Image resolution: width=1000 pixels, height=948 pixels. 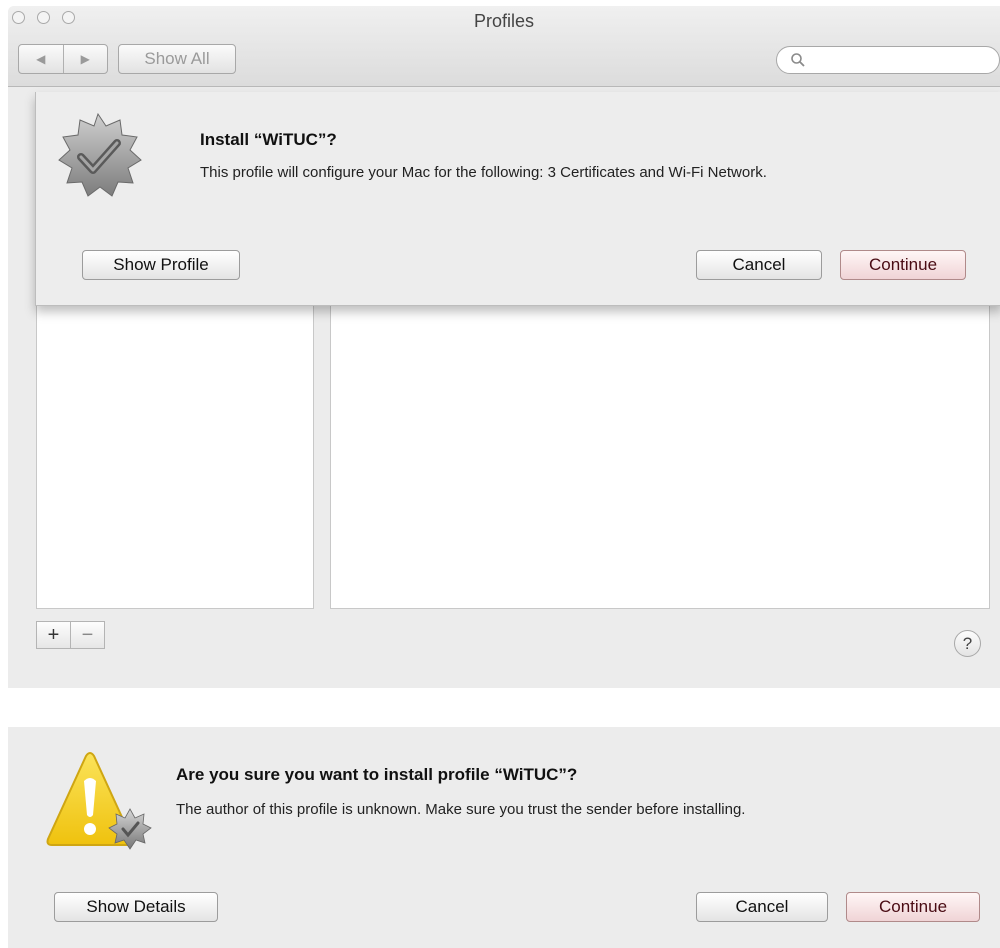 What do you see at coordinates (53, 635) in the screenshot?
I see `add-profile-button: +` at bounding box center [53, 635].